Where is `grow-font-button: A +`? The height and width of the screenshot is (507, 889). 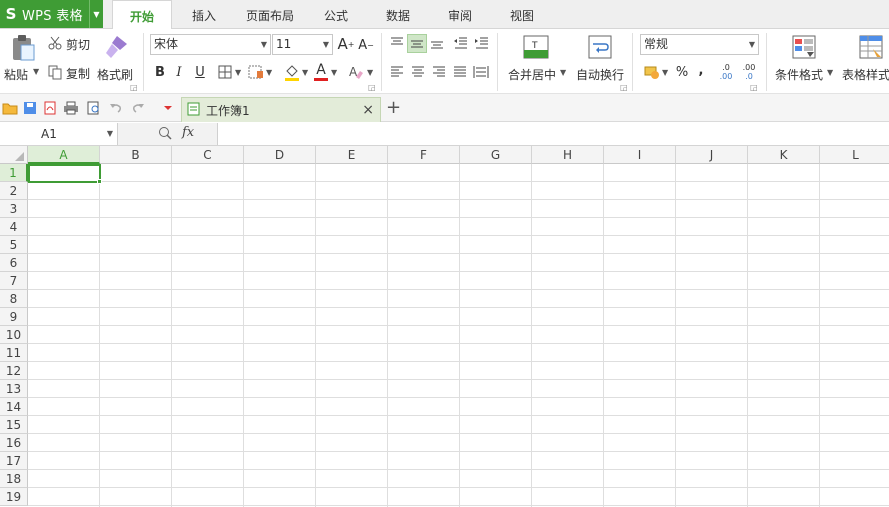 grow-font-button: A + is located at coordinates (346, 44).